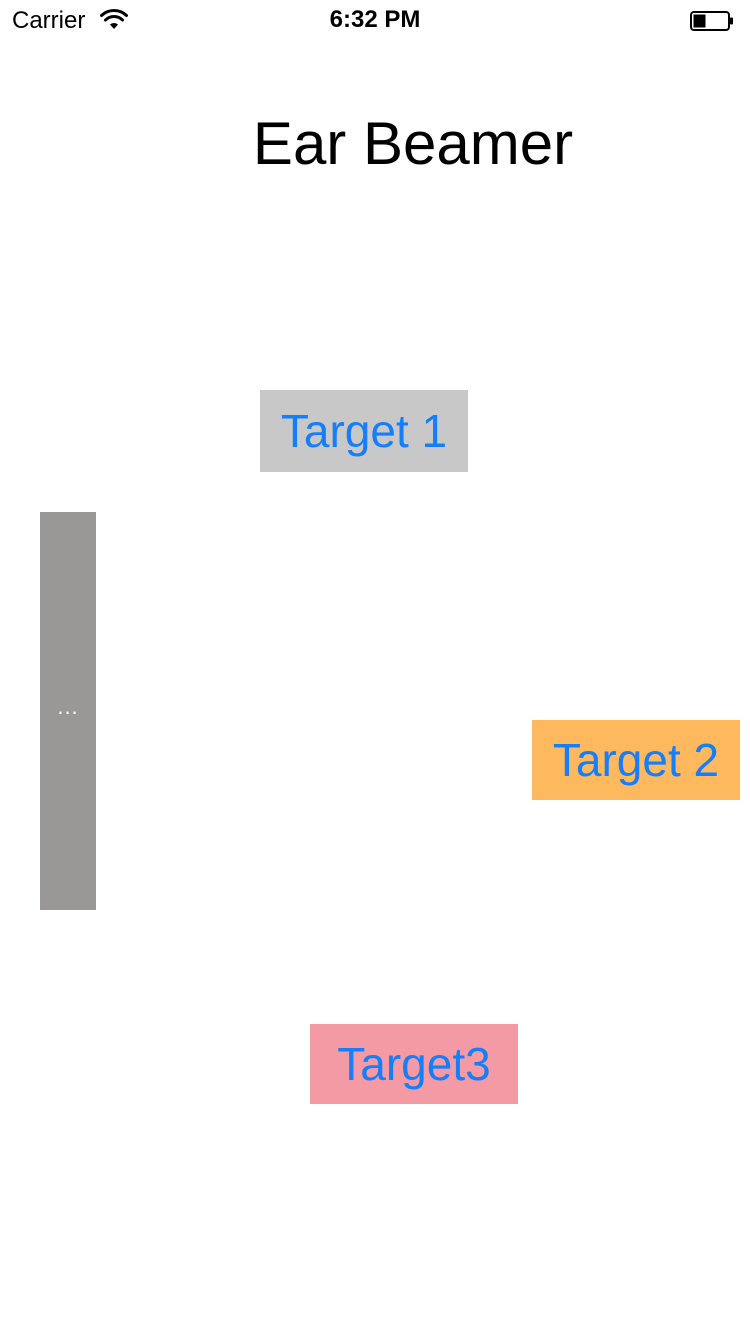  I want to click on target-1-button: Target 1, so click(364, 431).